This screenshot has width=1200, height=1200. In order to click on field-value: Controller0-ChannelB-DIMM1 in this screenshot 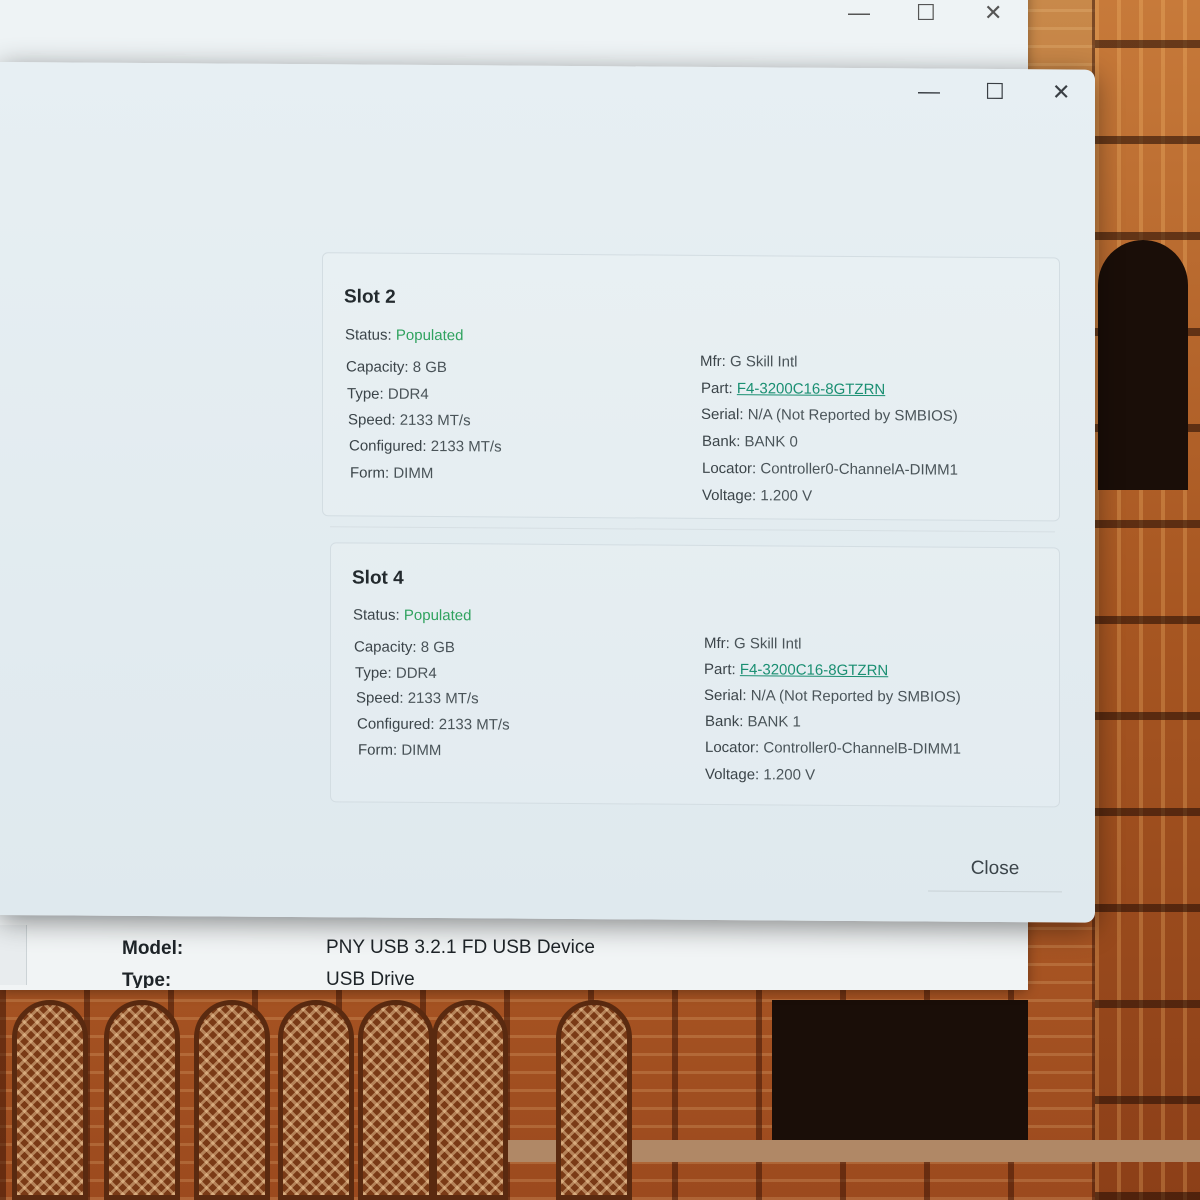, I will do `click(862, 748)`.